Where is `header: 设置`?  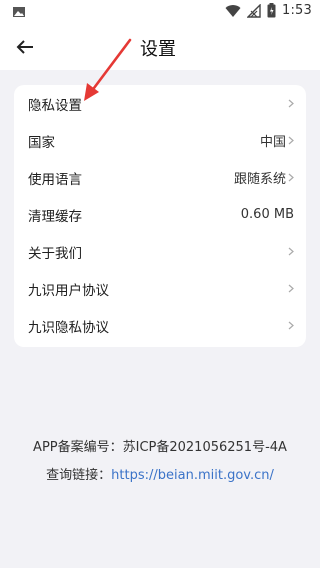
header: 设置 is located at coordinates (160, 47).